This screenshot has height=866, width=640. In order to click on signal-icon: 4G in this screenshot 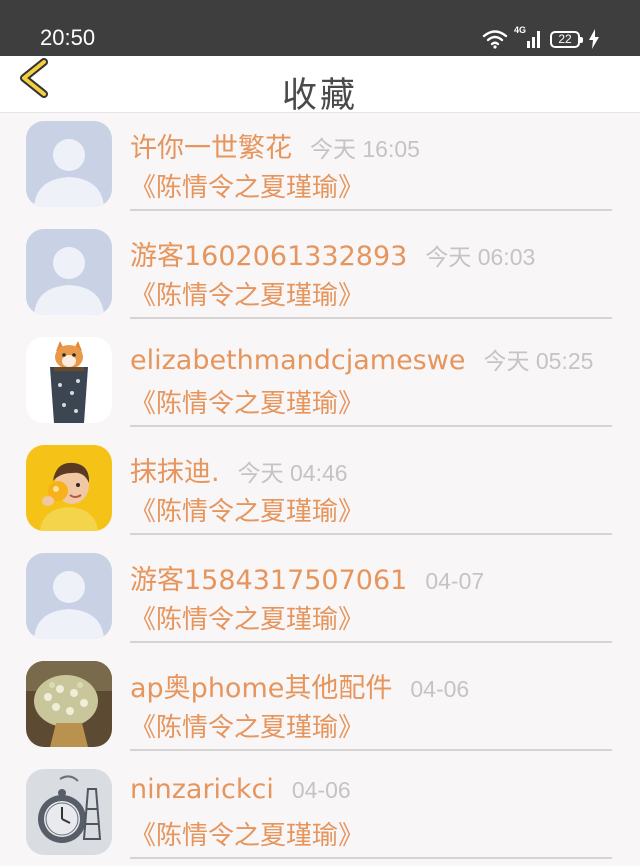, I will do `click(528, 37)`.